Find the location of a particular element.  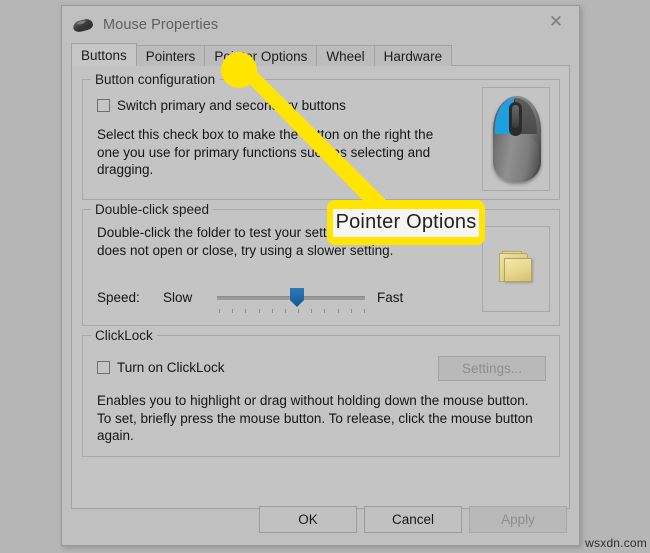

mouse-preview is located at coordinates (516, 139).